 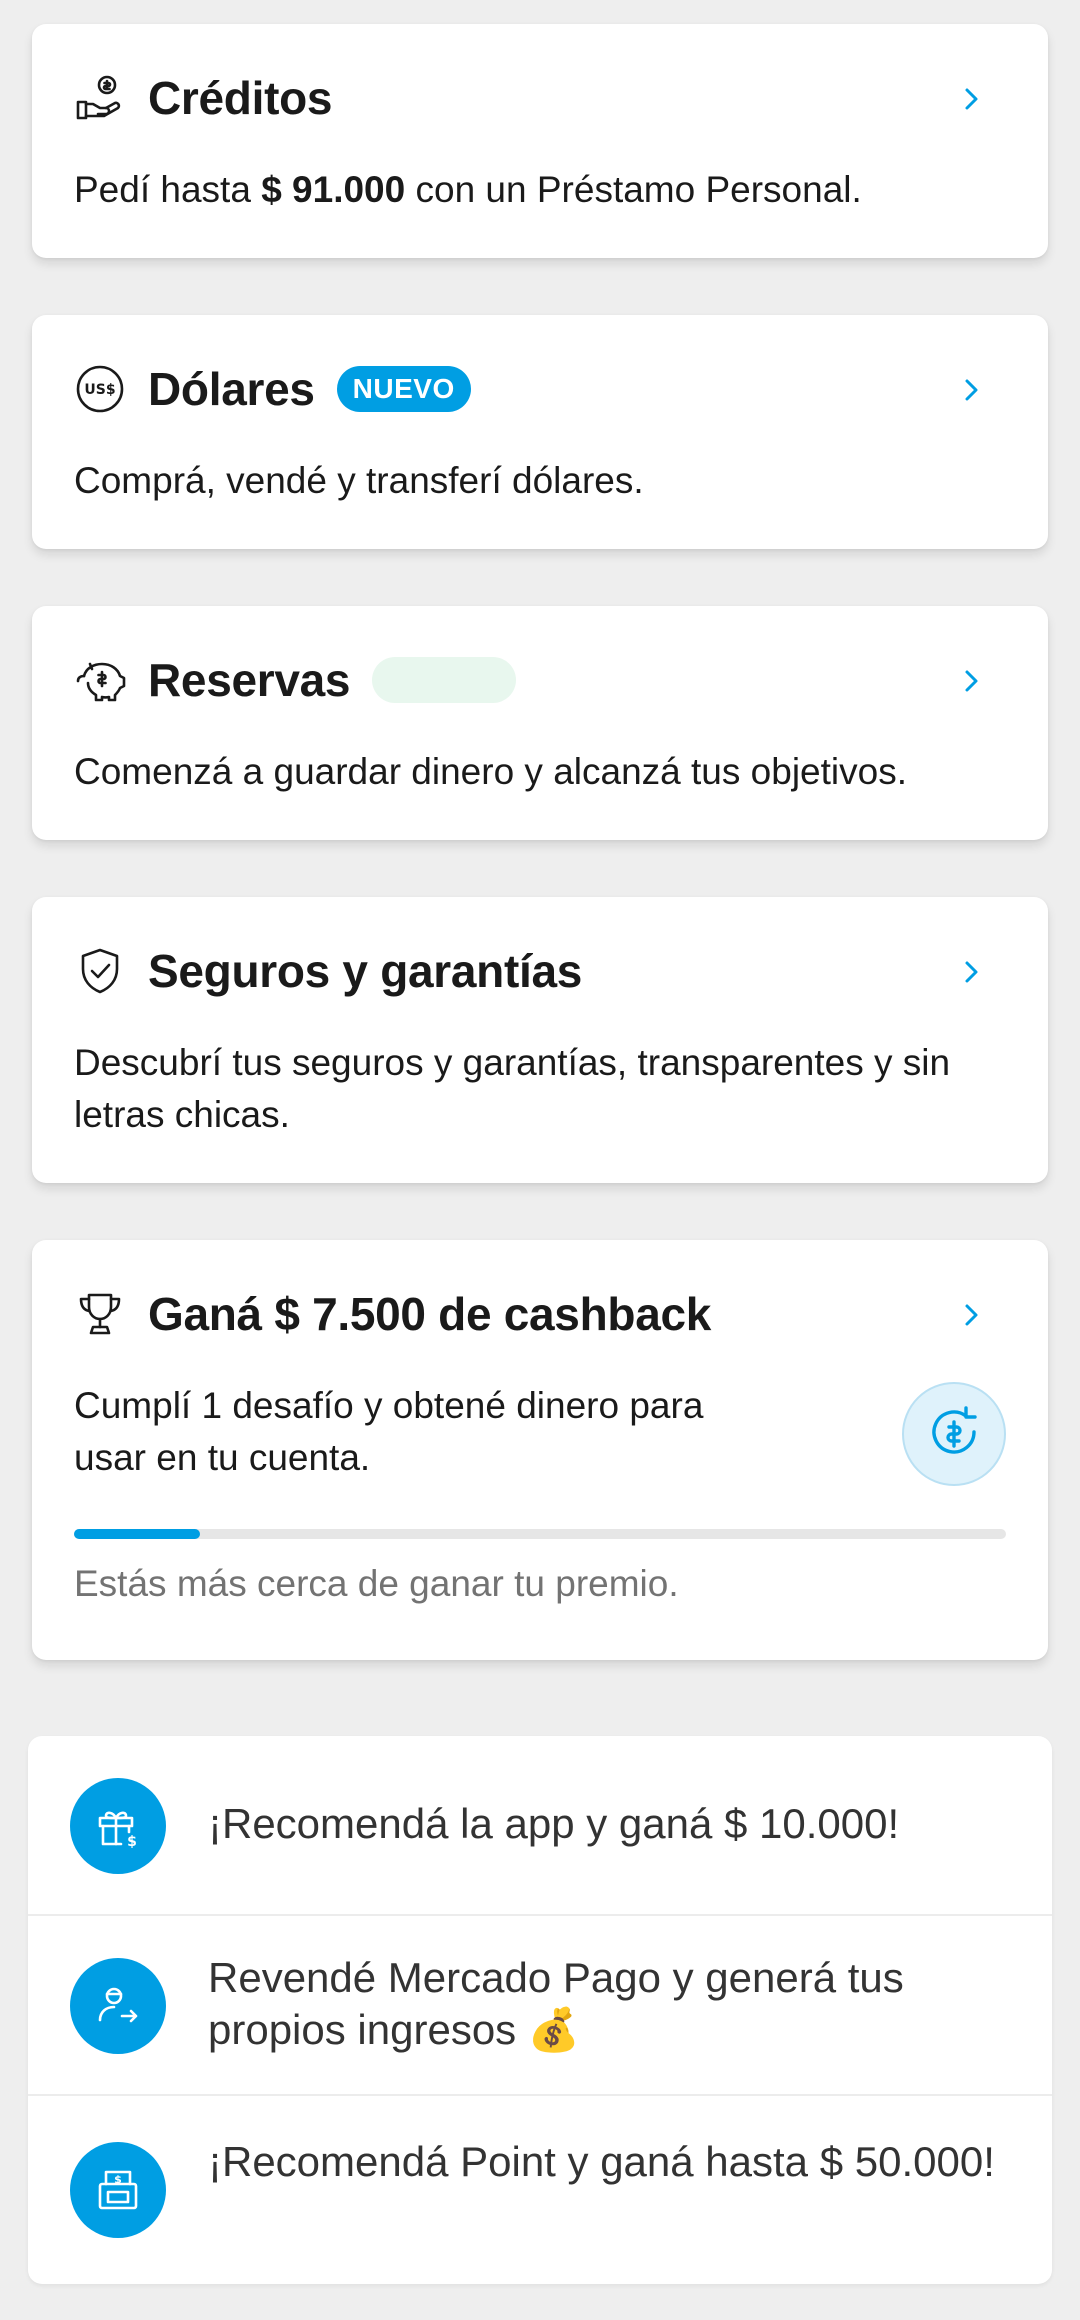 What do you see at coordinates (403, 389) in the screenshot?
I see `new-badge: NUEVO` at bounding box center [403, 389].